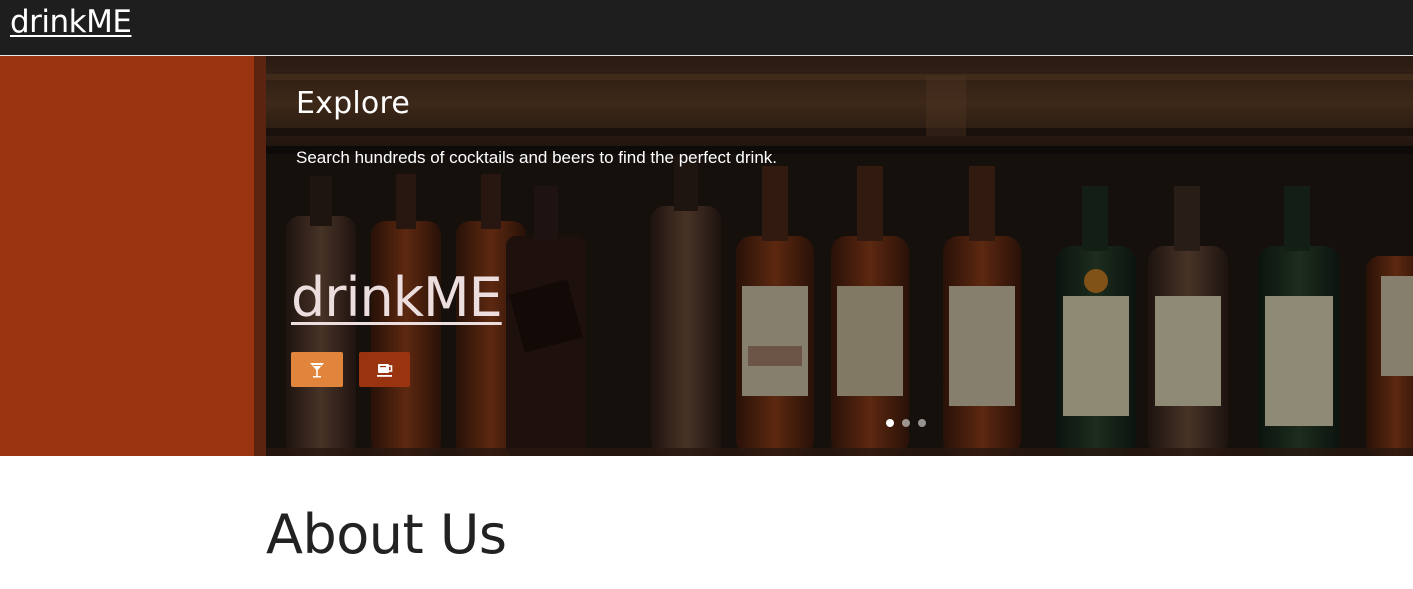  Describe the element at coordinates (71, 22) in the screenshot. I see `brand-link: drinkME` at that location.